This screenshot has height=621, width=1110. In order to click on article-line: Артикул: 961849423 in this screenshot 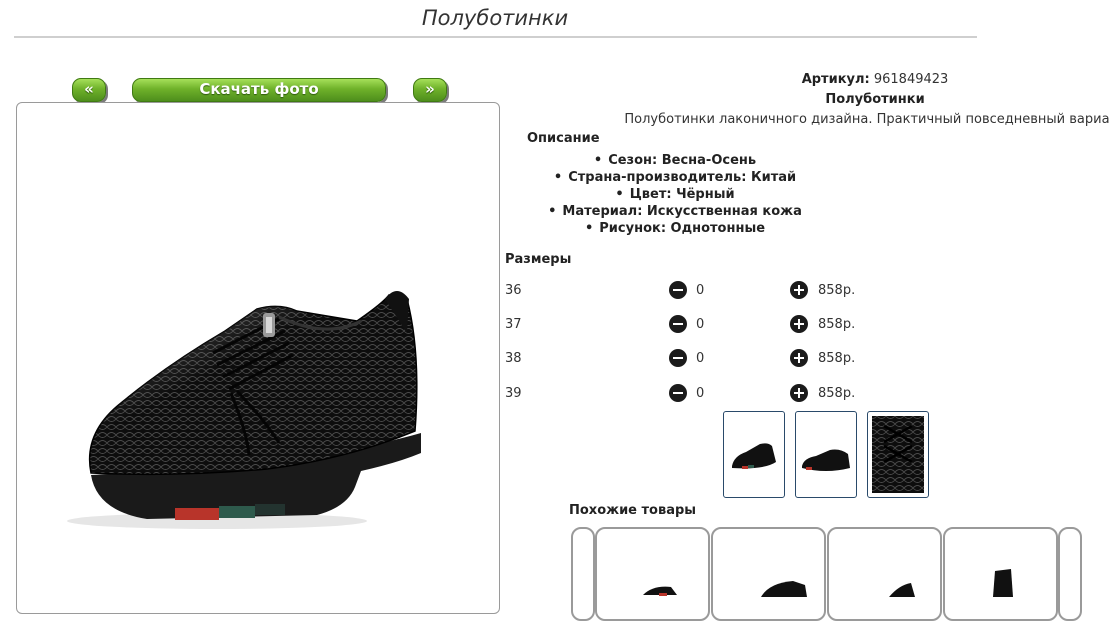, I will do `click(807, 79)`.